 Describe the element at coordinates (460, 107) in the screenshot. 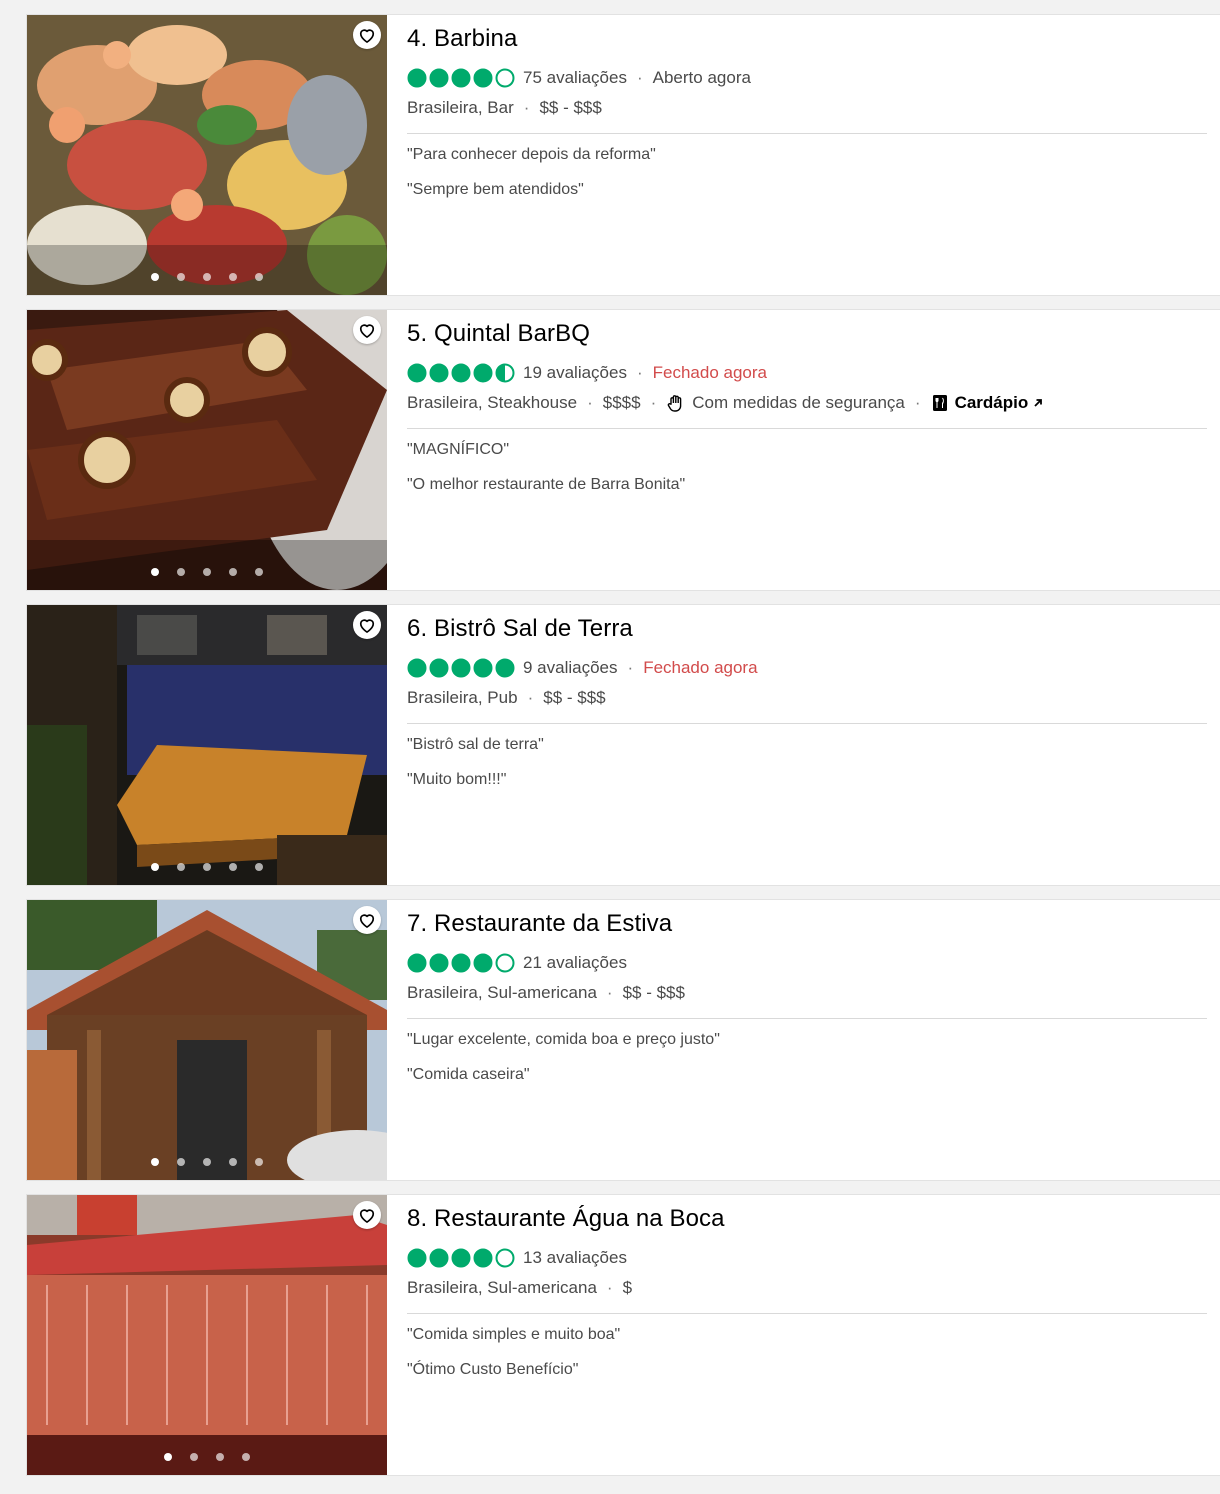

I see `cuisine-text: Brasileira, Bar` at that location.